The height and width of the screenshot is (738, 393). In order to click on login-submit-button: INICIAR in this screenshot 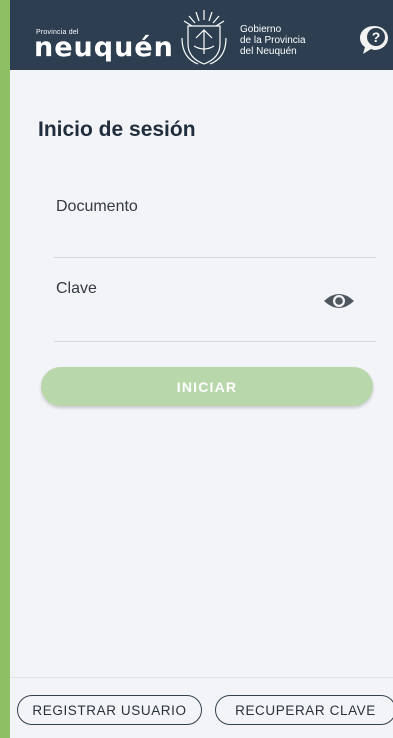, I will do `click(207, 386)`.